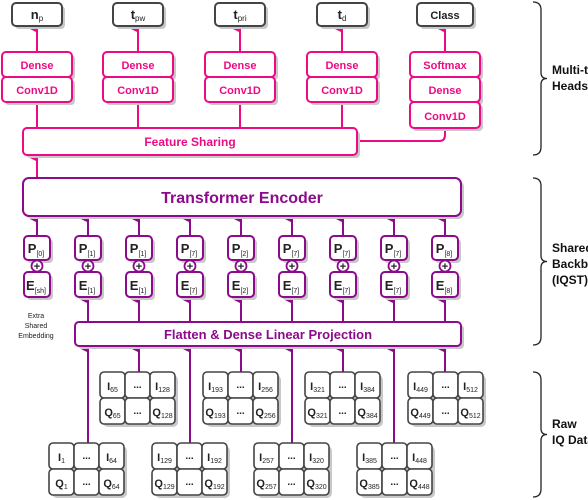 This screenshot has width=588, height=500. What do you see at coordinates (189, 142) in the screenshot?
I see `feature-sharing-label: Feature Sharing` at bounding box center [189, 142].